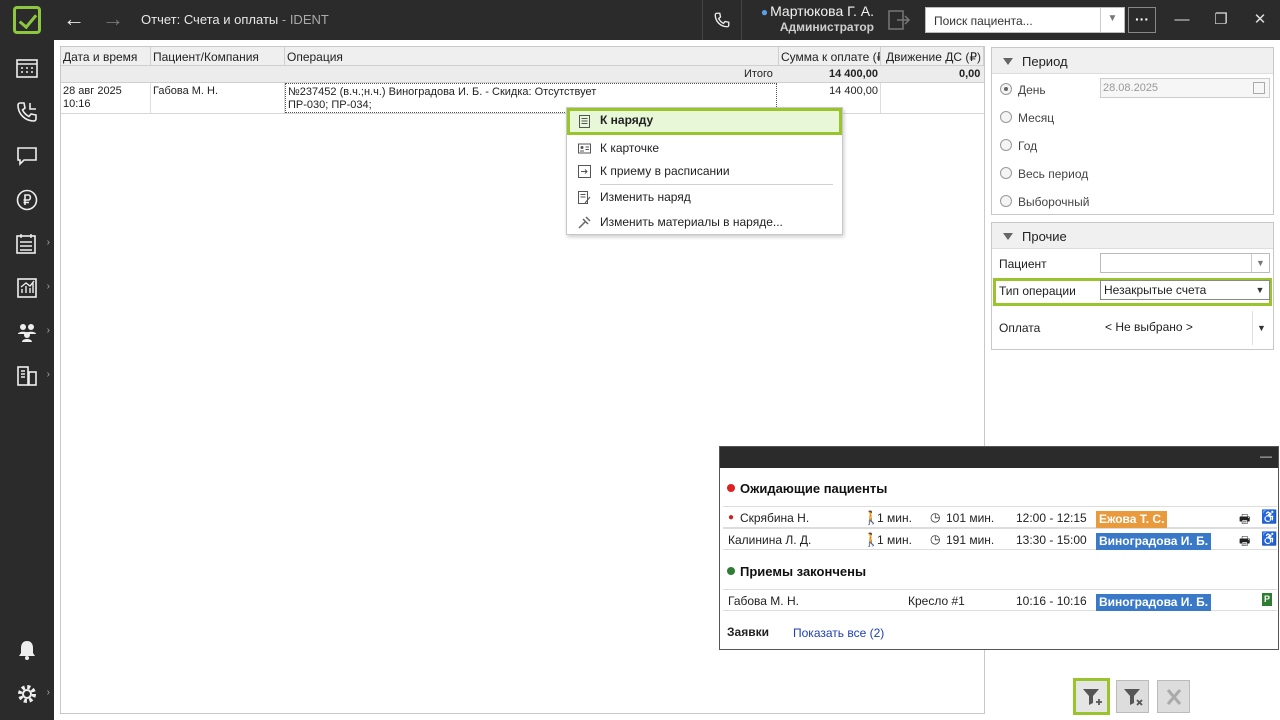 The image size is (1280, 720). What do you see at coordinates (731, 517) in the screenshot?
I see `person-icon: ●` at bounding box center [731, 517].